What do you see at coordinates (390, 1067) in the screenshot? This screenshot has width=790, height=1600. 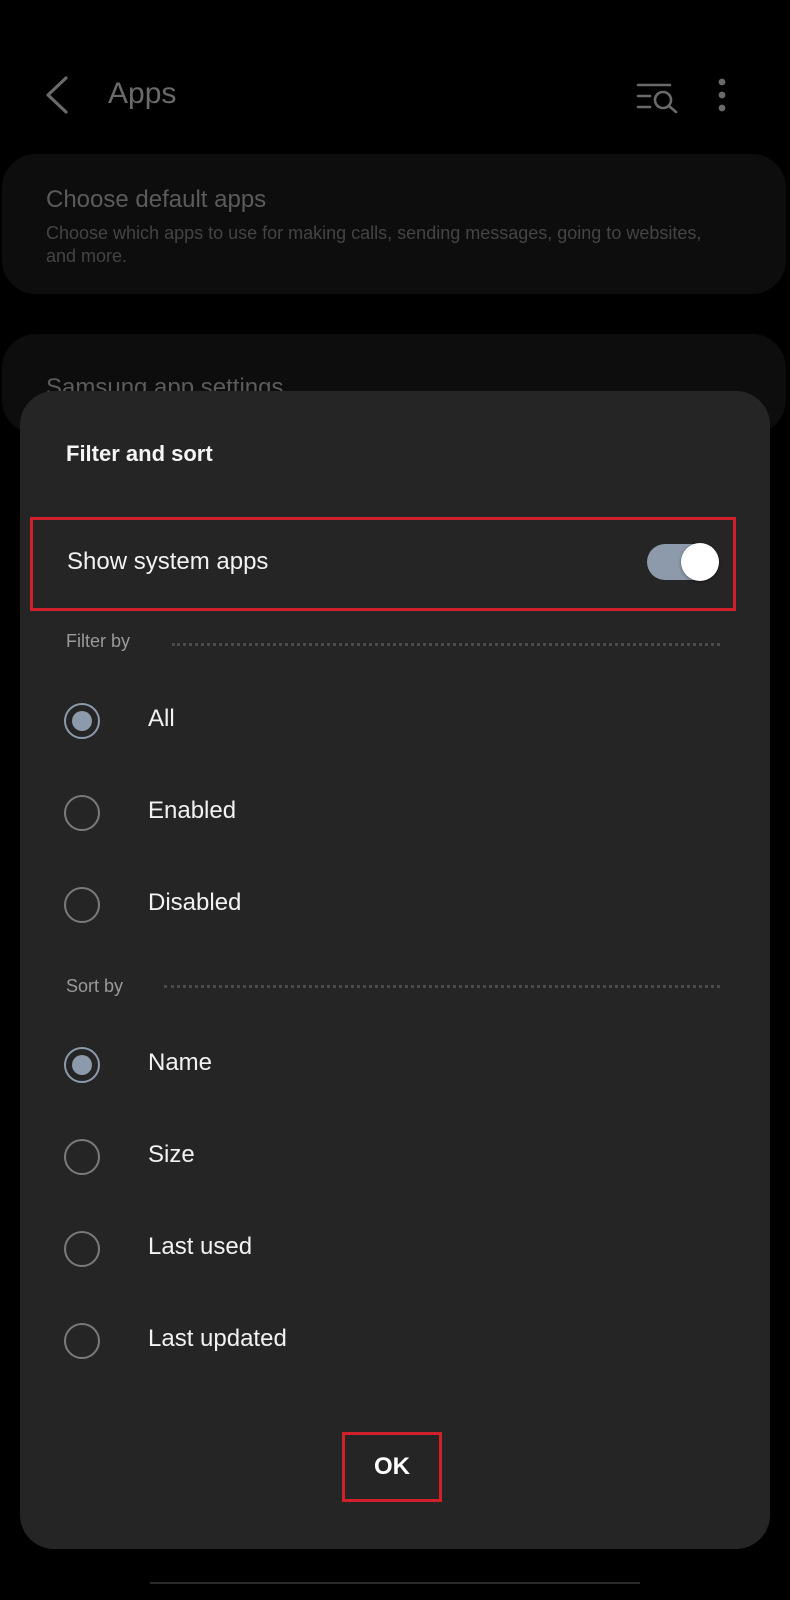 I see `sort-option-name: Name` at bounding box center [390, 1067].